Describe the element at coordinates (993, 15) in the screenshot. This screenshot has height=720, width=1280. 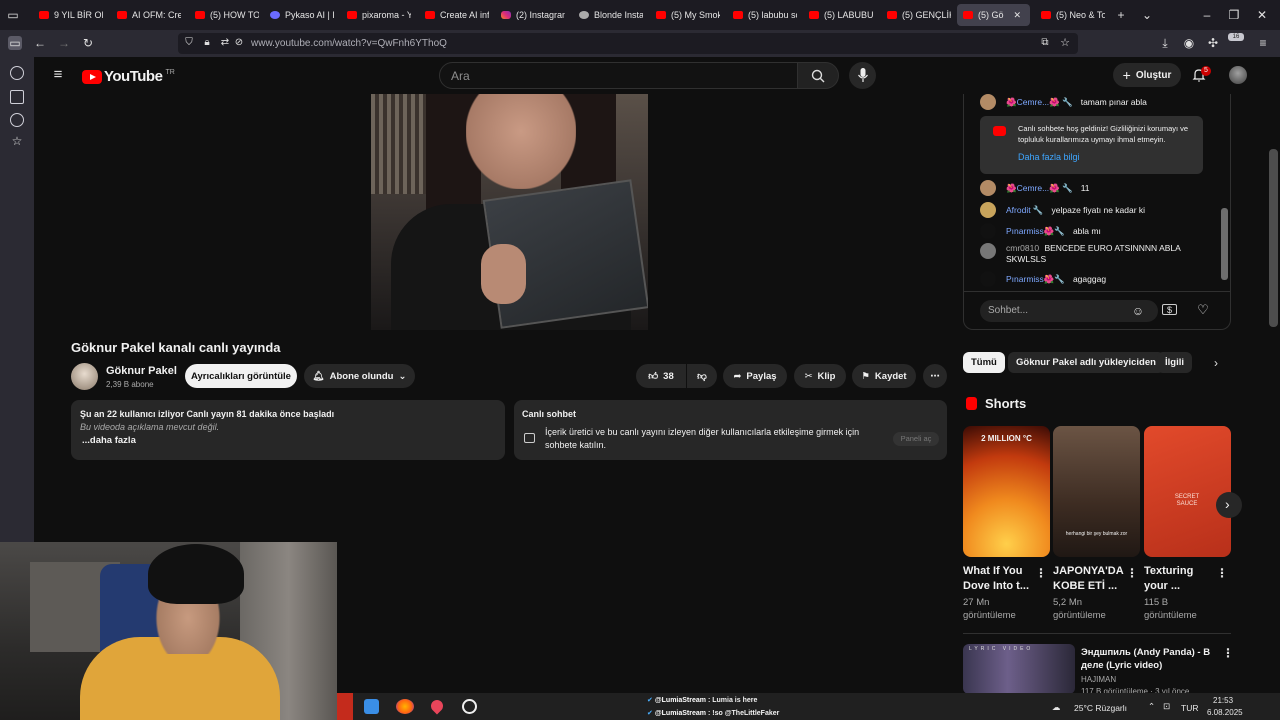
I see `browser-tab: (5) Gö ✕` at that location.